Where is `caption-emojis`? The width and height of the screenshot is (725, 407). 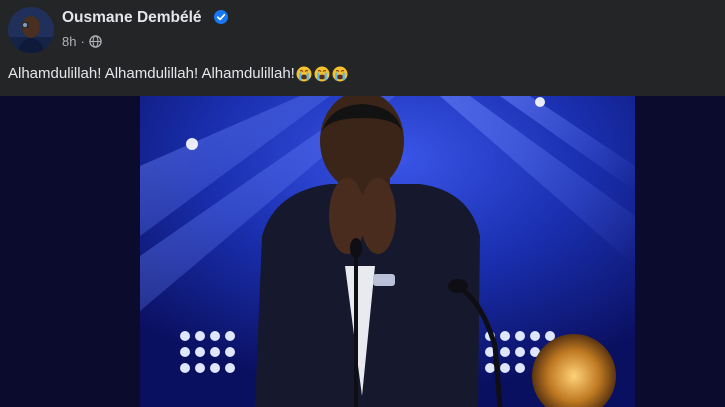
caption-emojis is located at coordinates (323, 74).